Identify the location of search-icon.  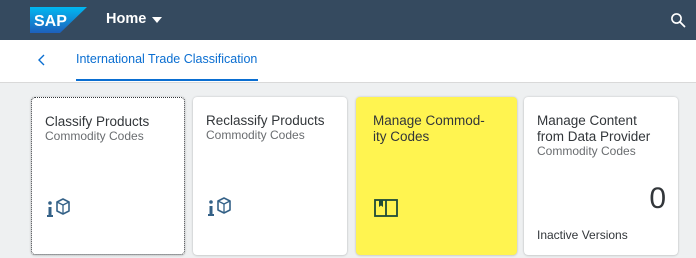
(678, 20).